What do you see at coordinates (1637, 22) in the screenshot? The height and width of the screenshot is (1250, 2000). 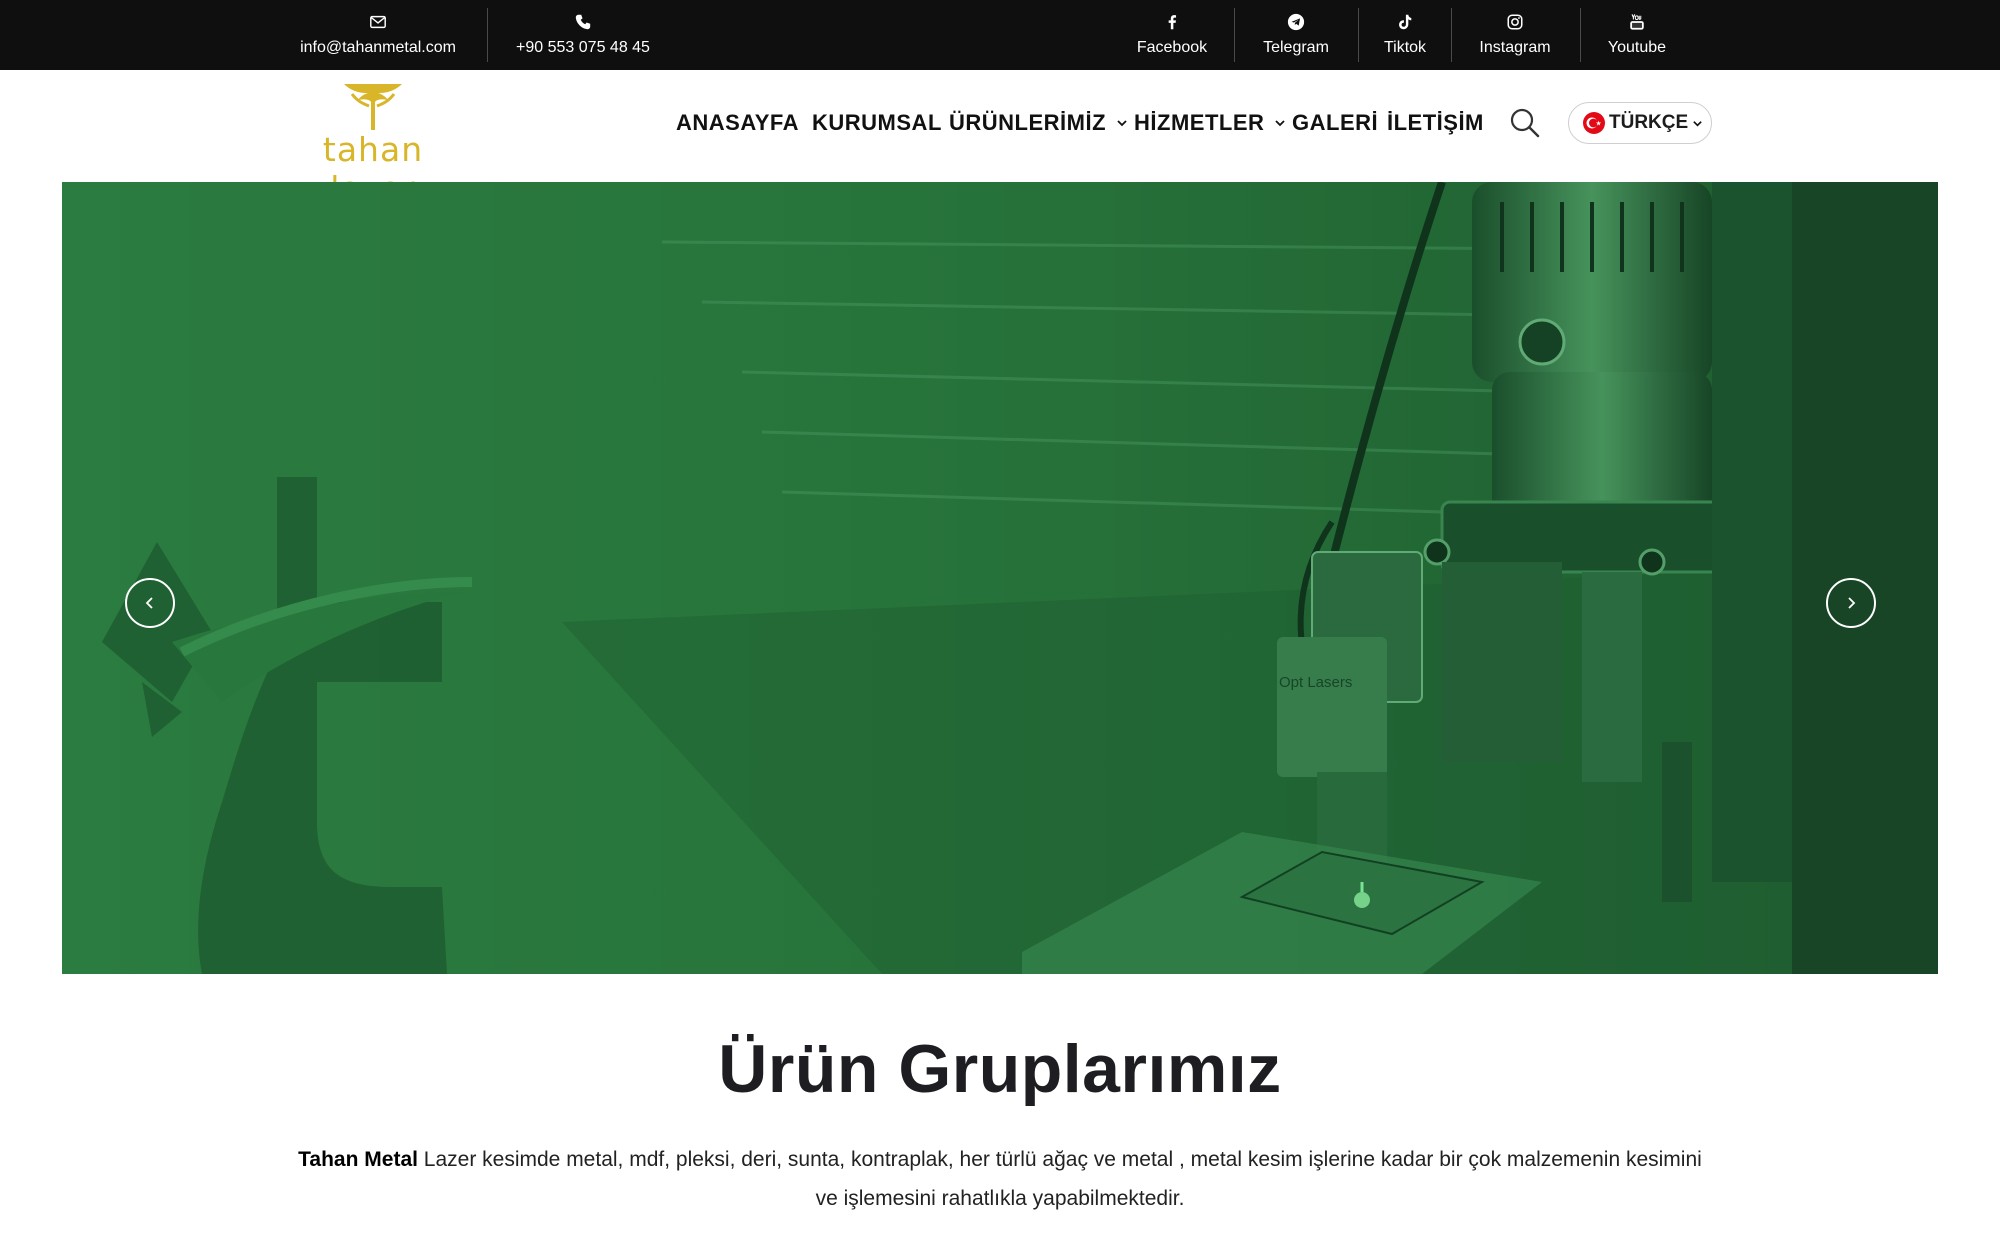 I see `youtube-icon` at bounding box center [1637, 22].